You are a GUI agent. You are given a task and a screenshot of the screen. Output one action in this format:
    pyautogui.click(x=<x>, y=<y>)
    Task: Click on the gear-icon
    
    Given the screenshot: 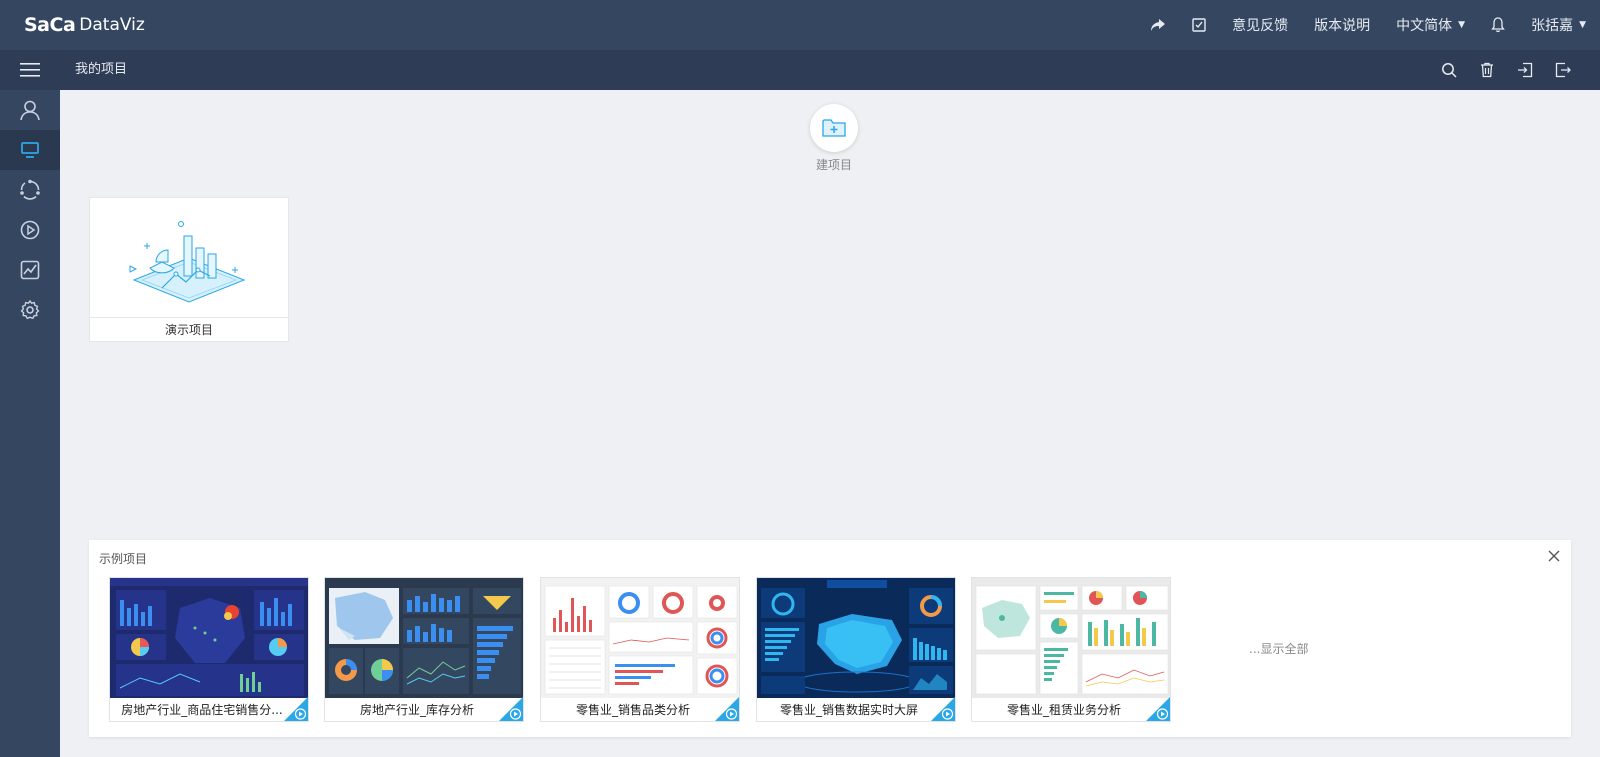 What is the action you would take?
    pyautogui.click(x=30, y=309)
    